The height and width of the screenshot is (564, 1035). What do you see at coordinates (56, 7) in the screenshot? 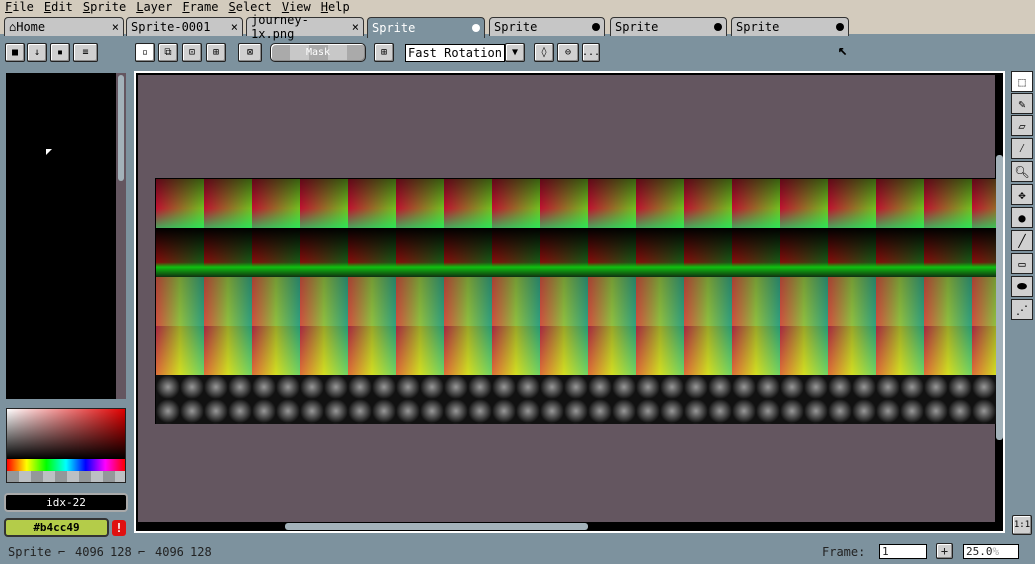
I see `menu-edit: Edit` at bounding box center [56, 7].